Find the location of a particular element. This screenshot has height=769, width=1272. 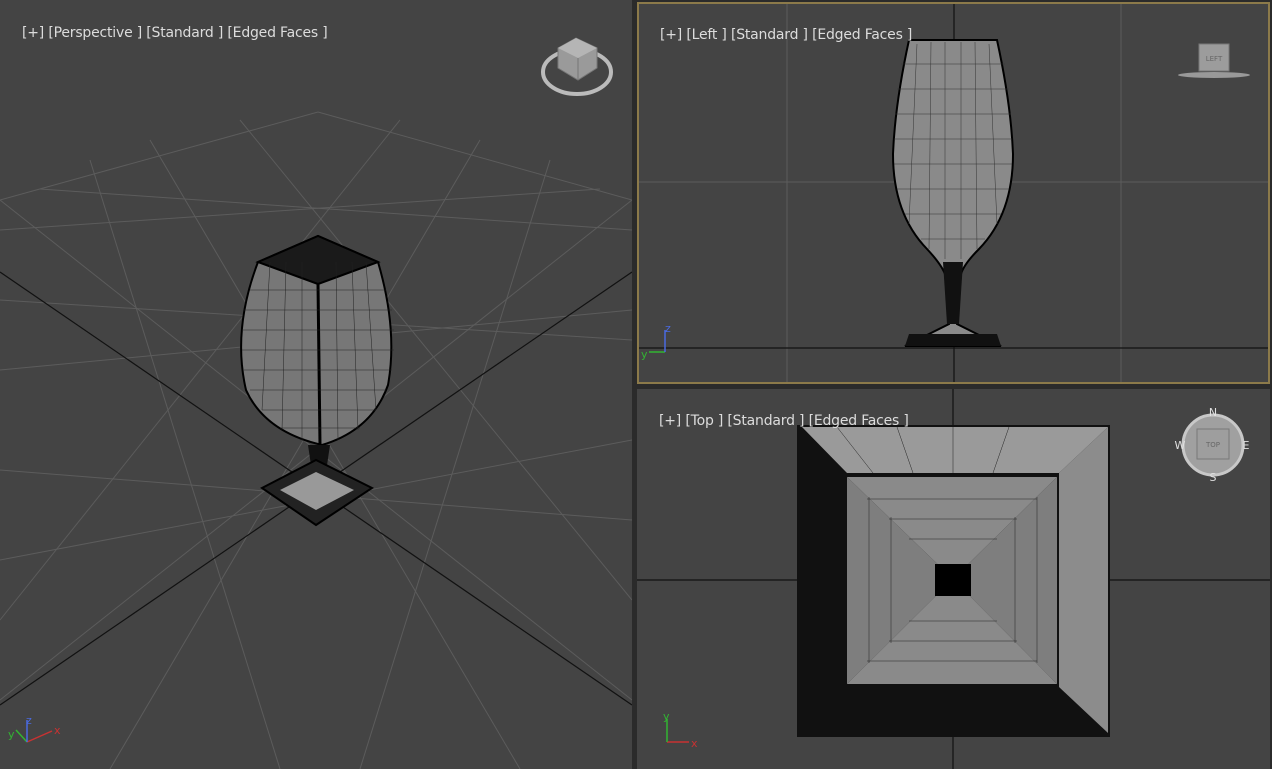

glass-mesh-left is located at coordinates (953, 193).